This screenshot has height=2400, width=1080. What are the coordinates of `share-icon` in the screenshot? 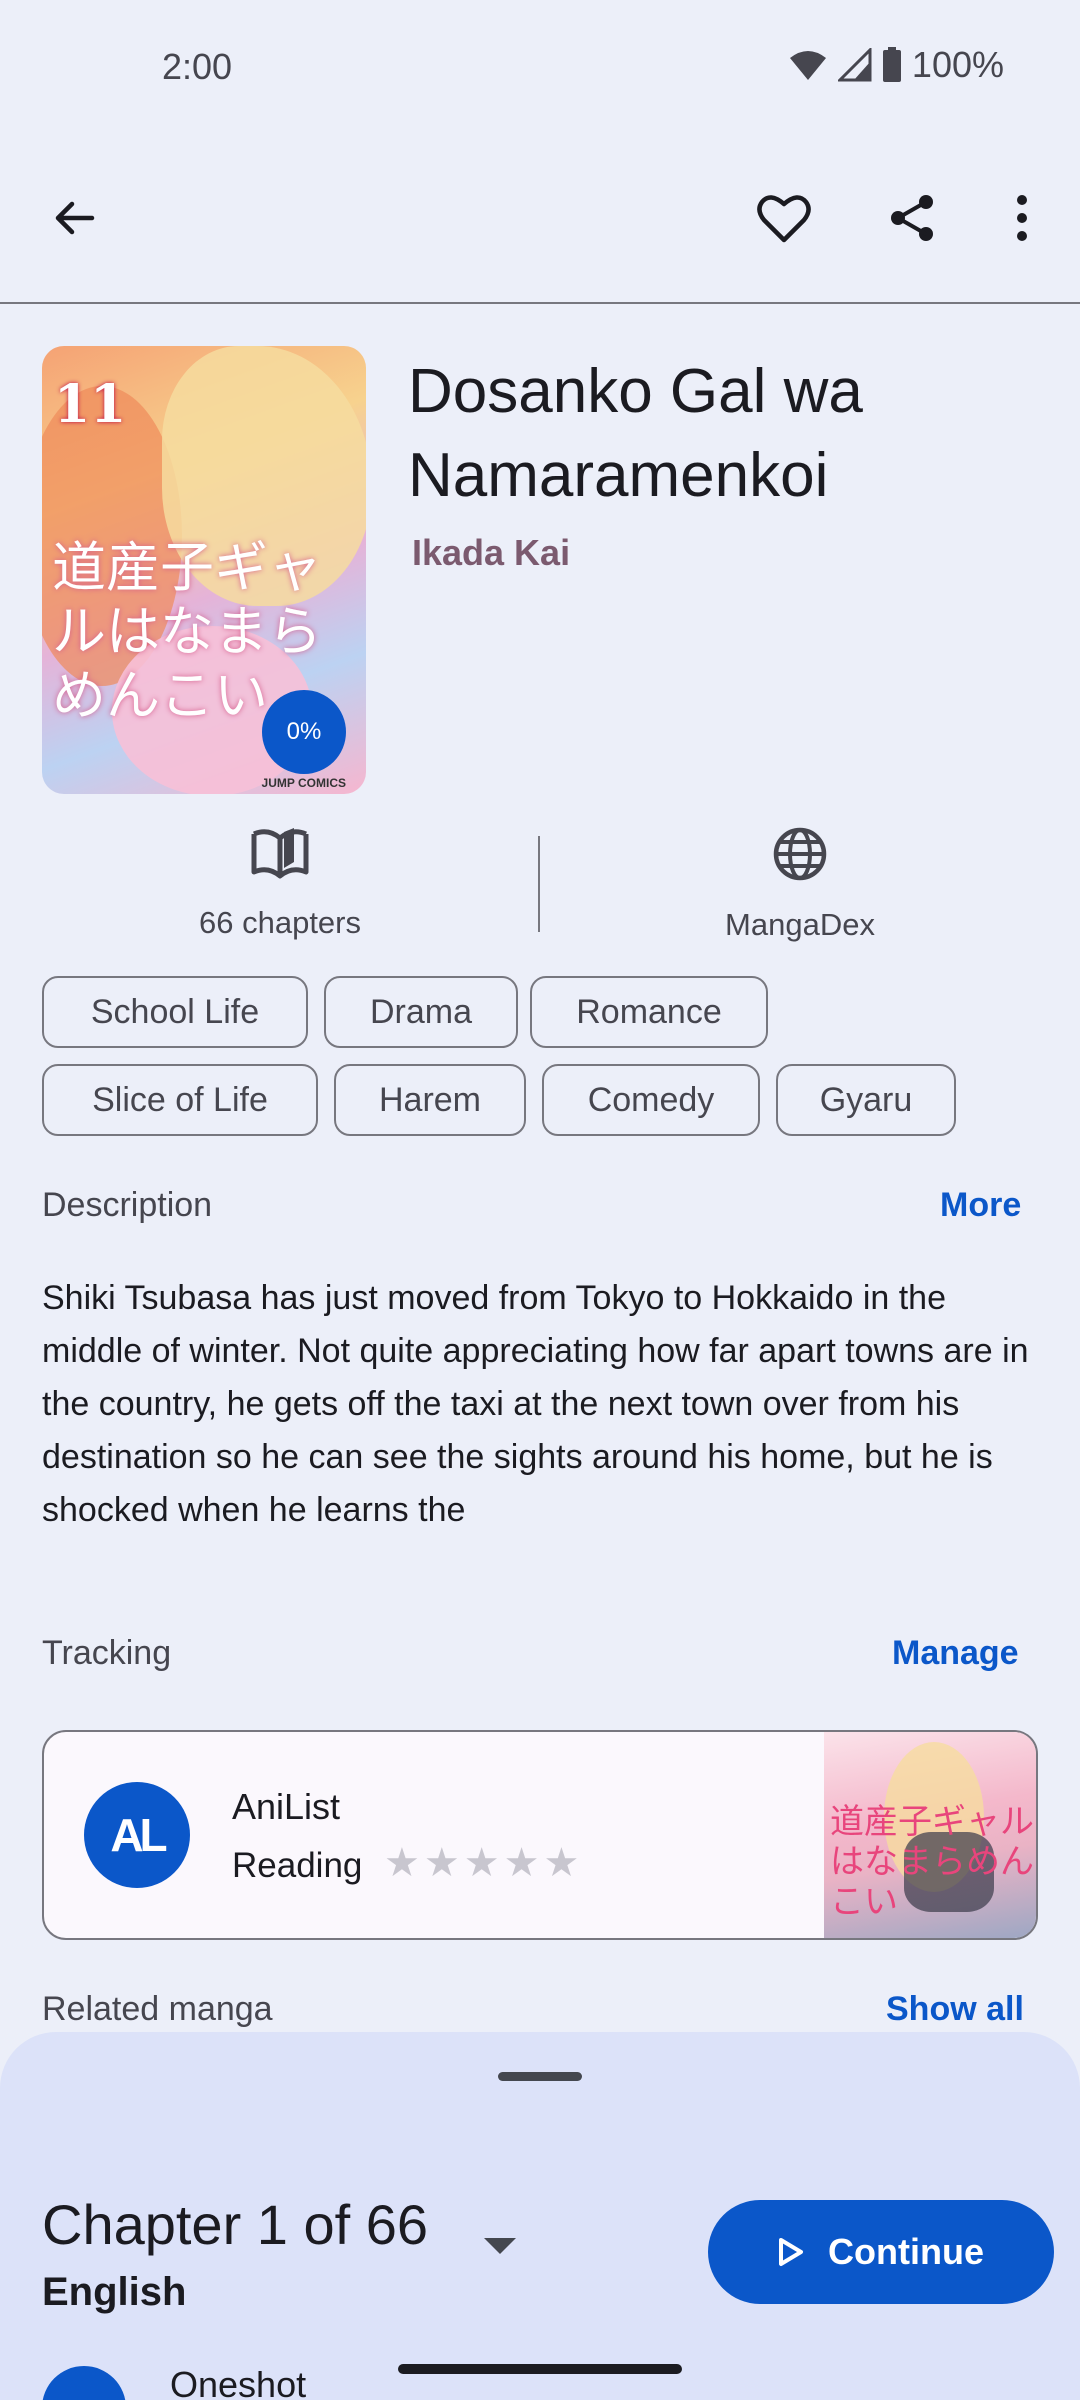 It's located at (912, 218).